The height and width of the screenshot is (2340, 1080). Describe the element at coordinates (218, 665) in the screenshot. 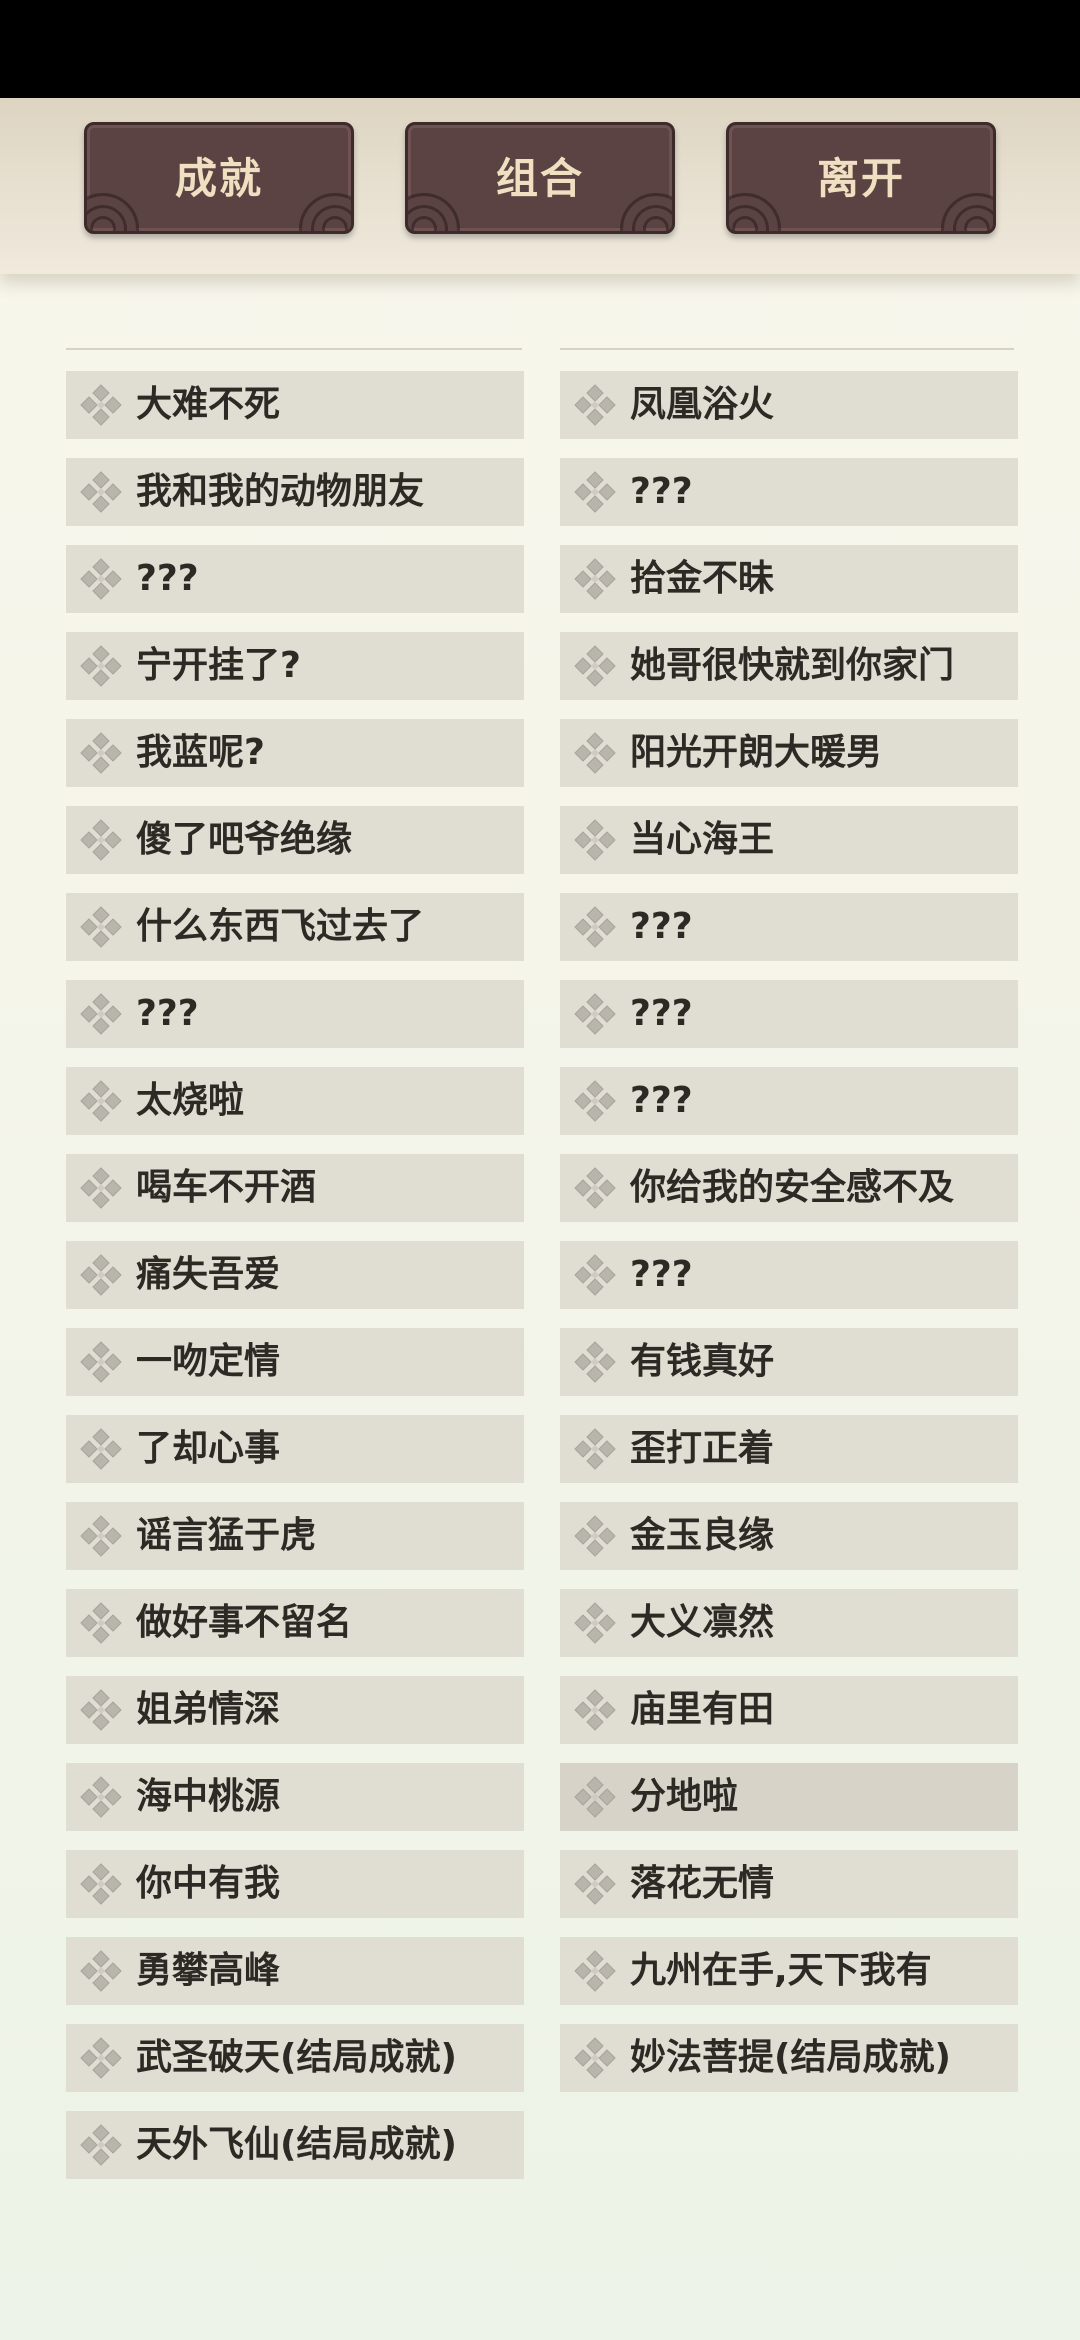

I see `achievement-label: 宁开挂了?` at that location.